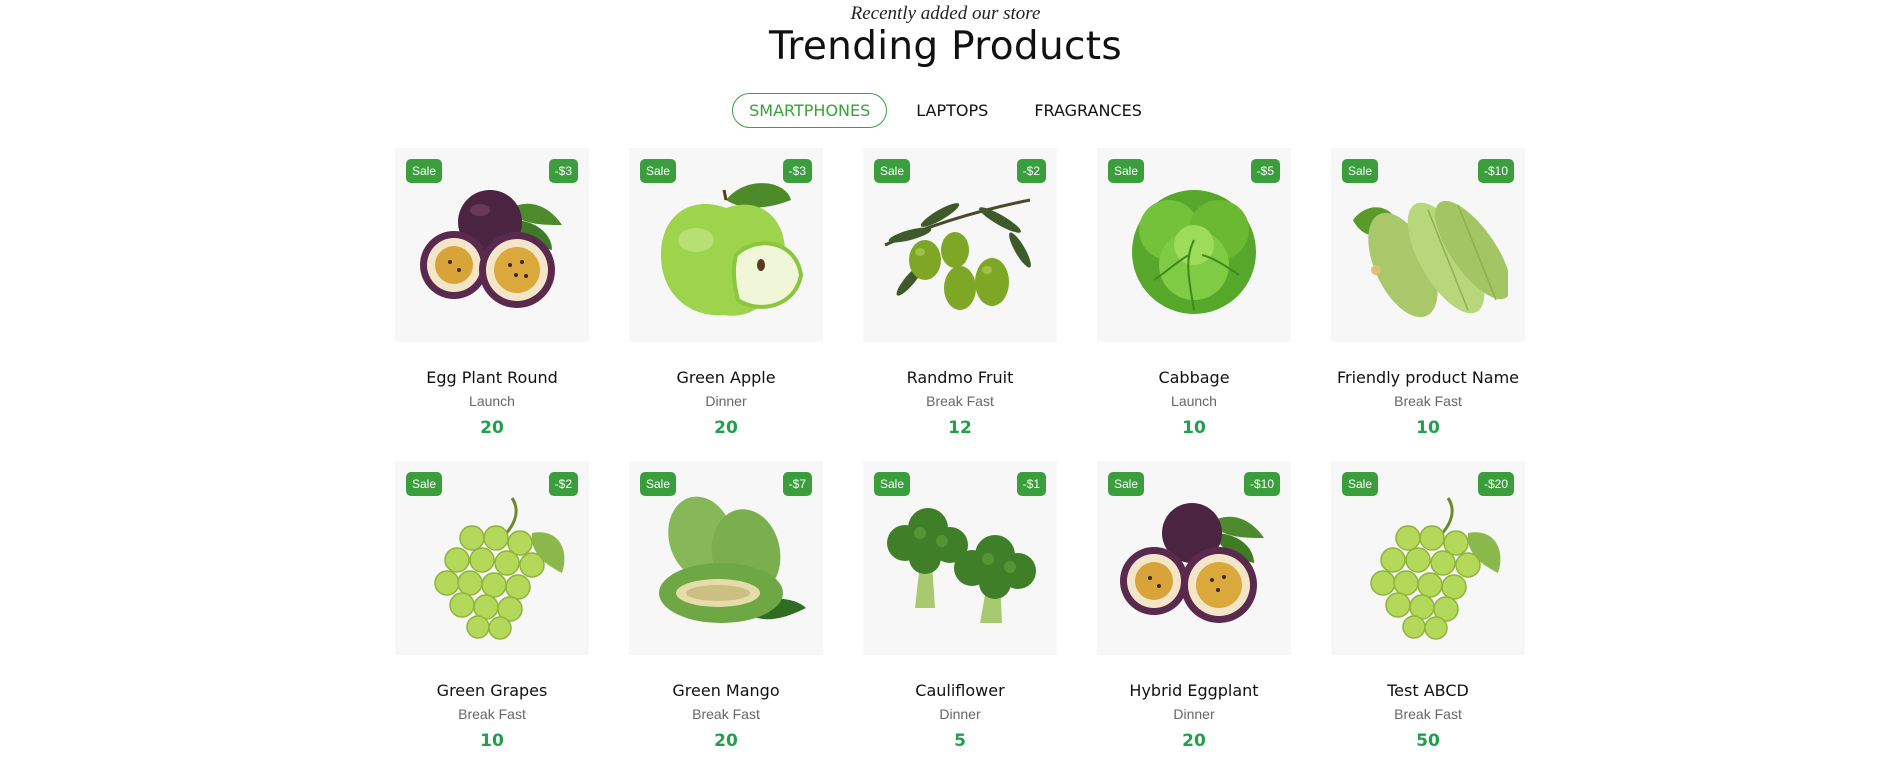 The image size is (1891, 777). Describe the element at coordinates (1430, 259) in the screenshot. I see `zucchini-icon` at that location.